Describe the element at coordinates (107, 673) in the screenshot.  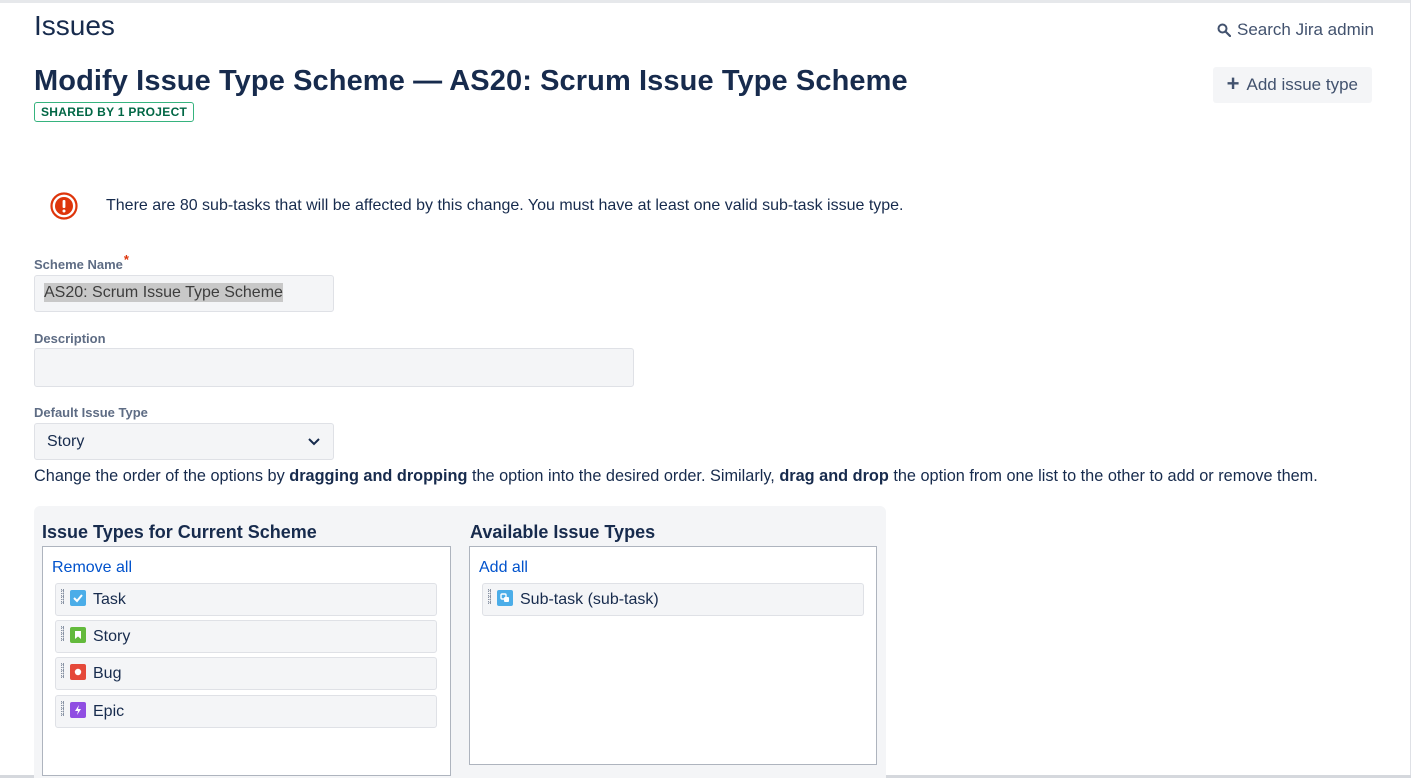
I see `issue-type-label: Bug` at that location.